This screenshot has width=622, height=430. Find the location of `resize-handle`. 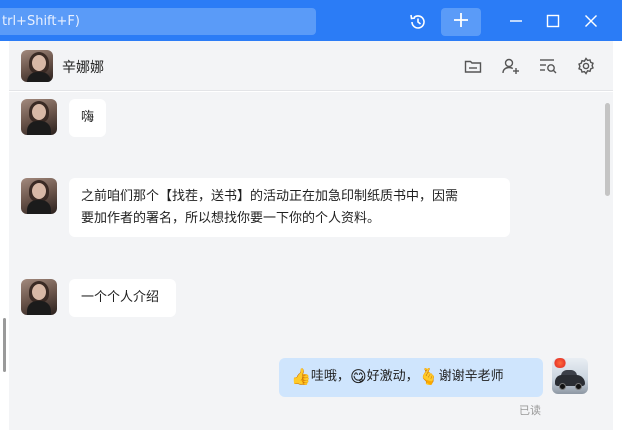

resize-handle is located at coordinates (4, 345).